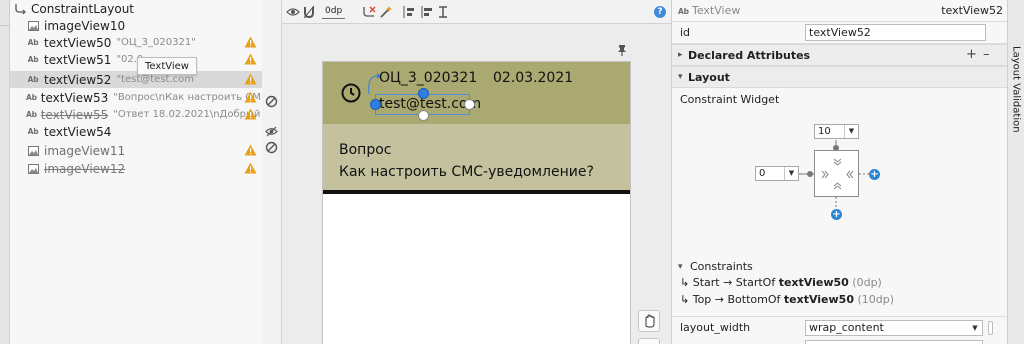 The image size is (1024, 344). What do you see at coordinates (423, 115) in the screenshot?
I see `bottom-anchor-handle` at bounding box center [423, 115].